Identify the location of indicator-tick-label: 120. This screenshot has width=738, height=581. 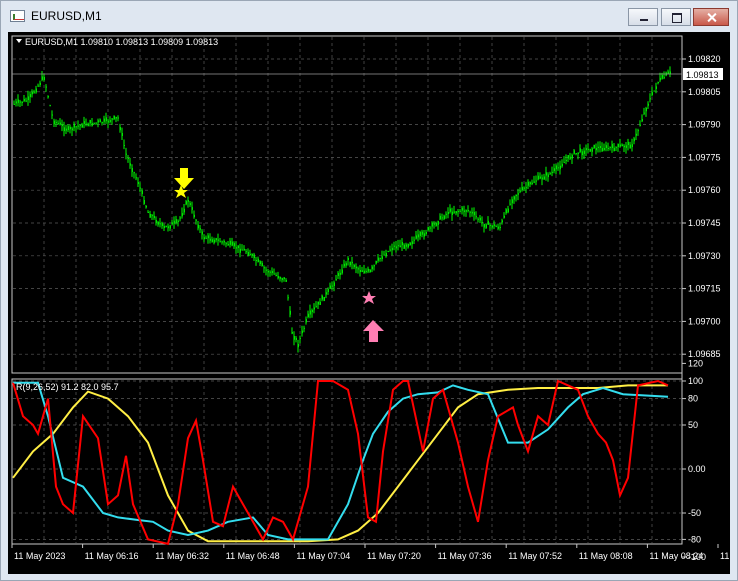
(695, 363).